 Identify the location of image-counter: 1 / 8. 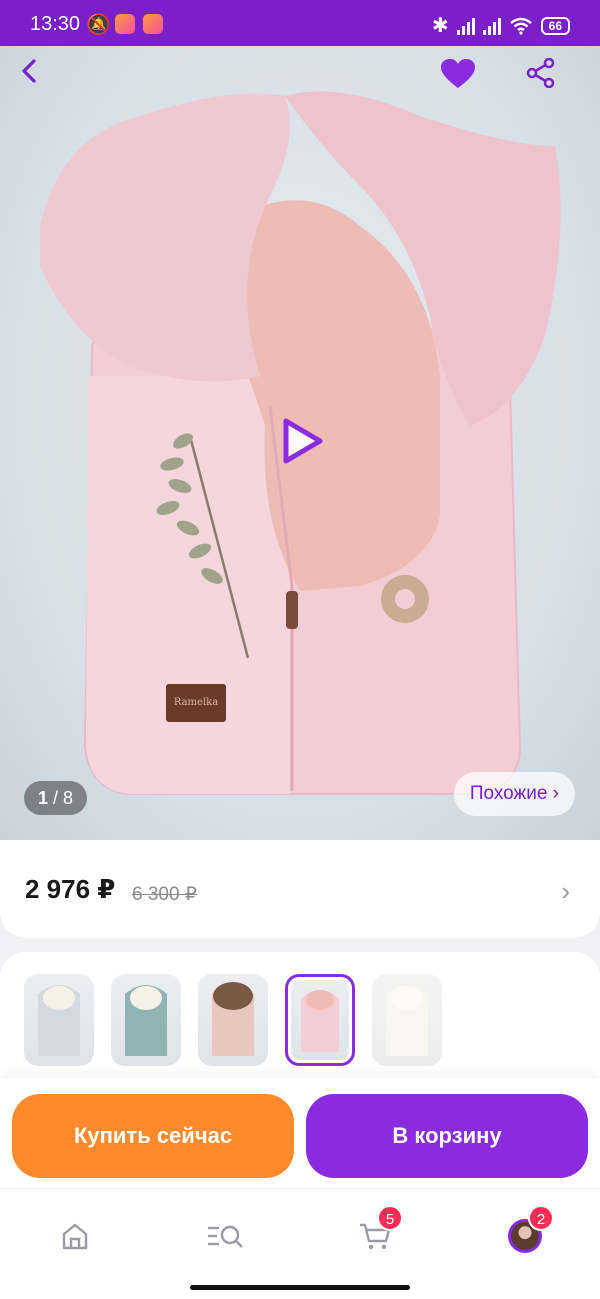
(56, 798).